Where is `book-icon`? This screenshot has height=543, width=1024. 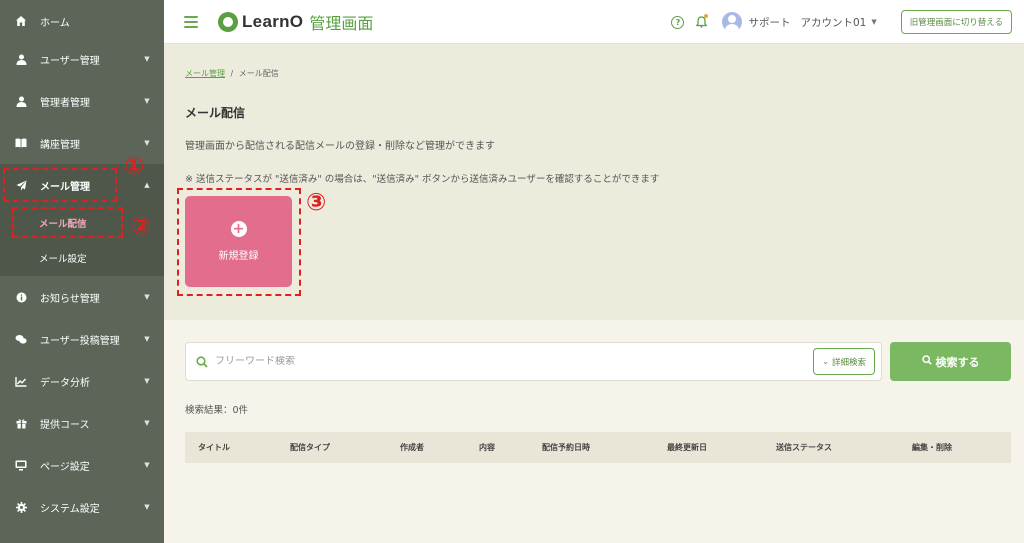 book-icon is located at coordinates (21, 143).